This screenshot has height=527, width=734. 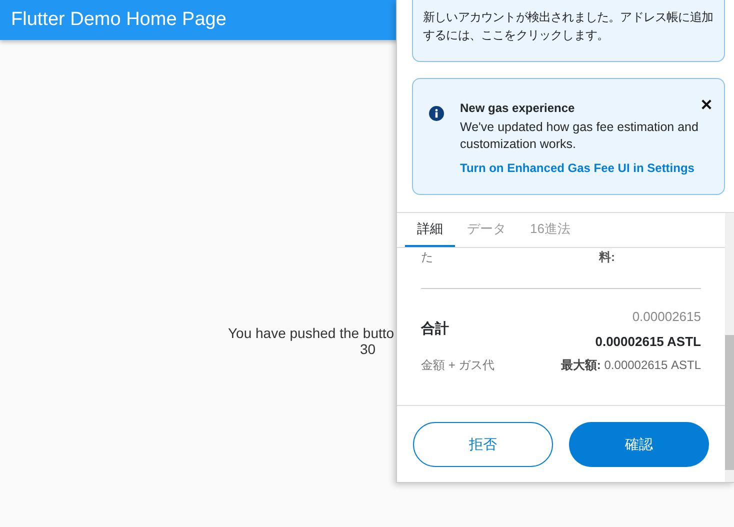 What do you see at coordinates (630, 365) in the screenshot?
I see `max-amount: 最大額: 0.00002615 ASTL` at bounding box center [630, 365].